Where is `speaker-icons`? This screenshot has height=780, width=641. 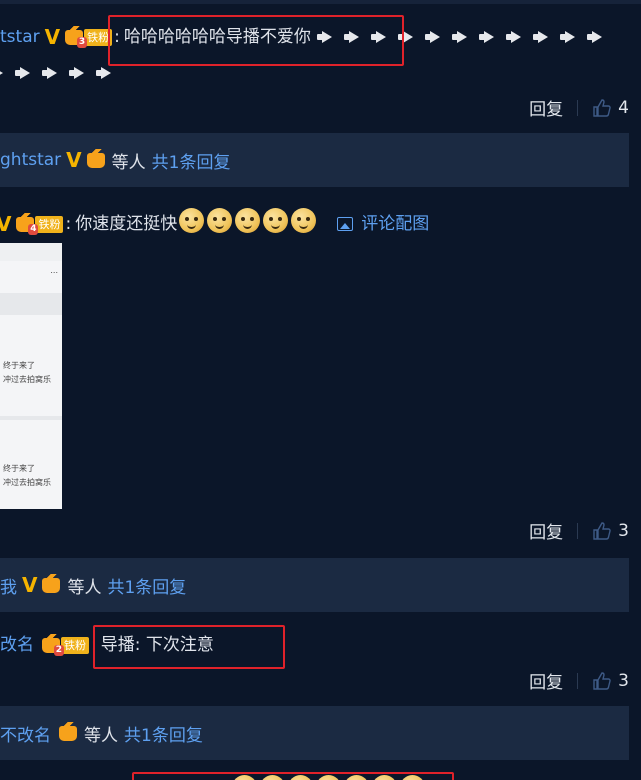 speaker-icons is located at coordinates (61, 73).